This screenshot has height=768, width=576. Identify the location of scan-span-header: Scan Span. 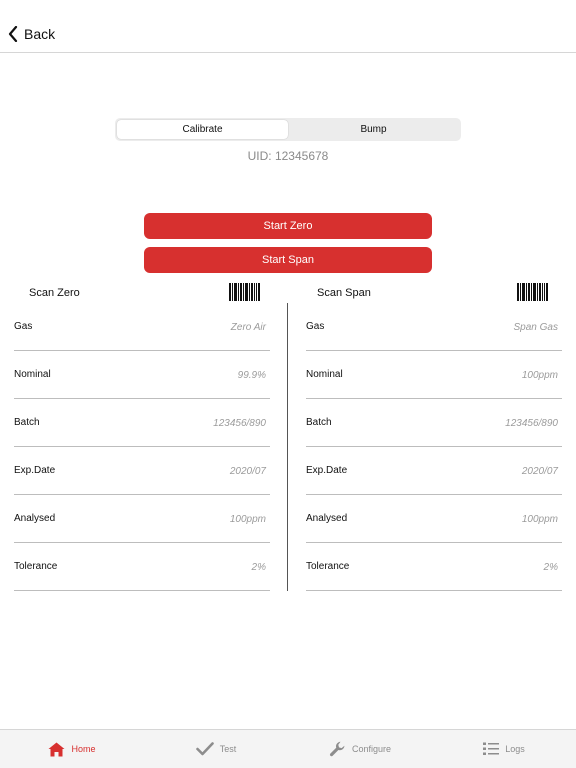
(344, 293).